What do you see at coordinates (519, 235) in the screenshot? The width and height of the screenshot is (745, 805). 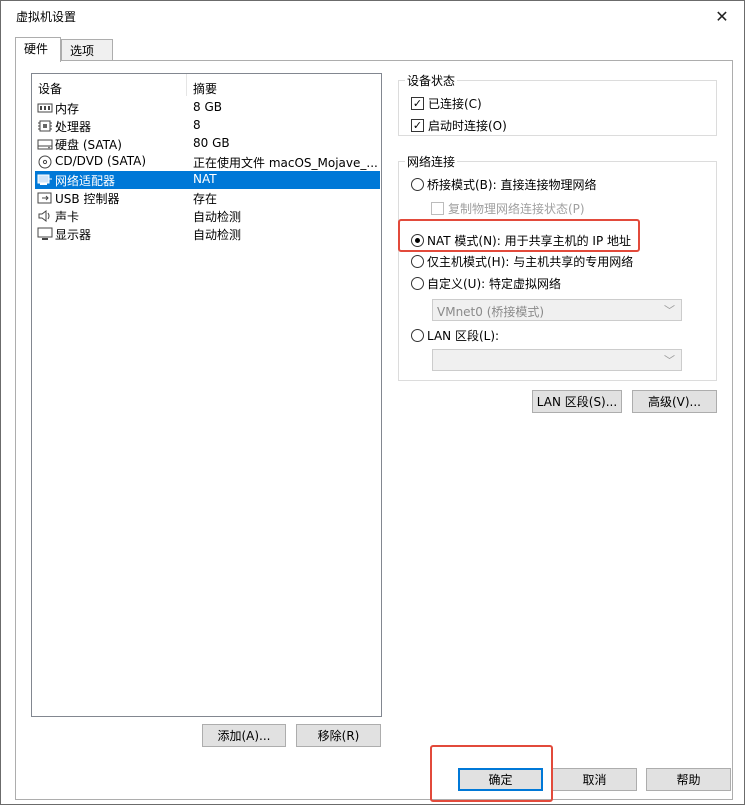 I see `nat-mode-highlight` at bounding box center [519, 235].